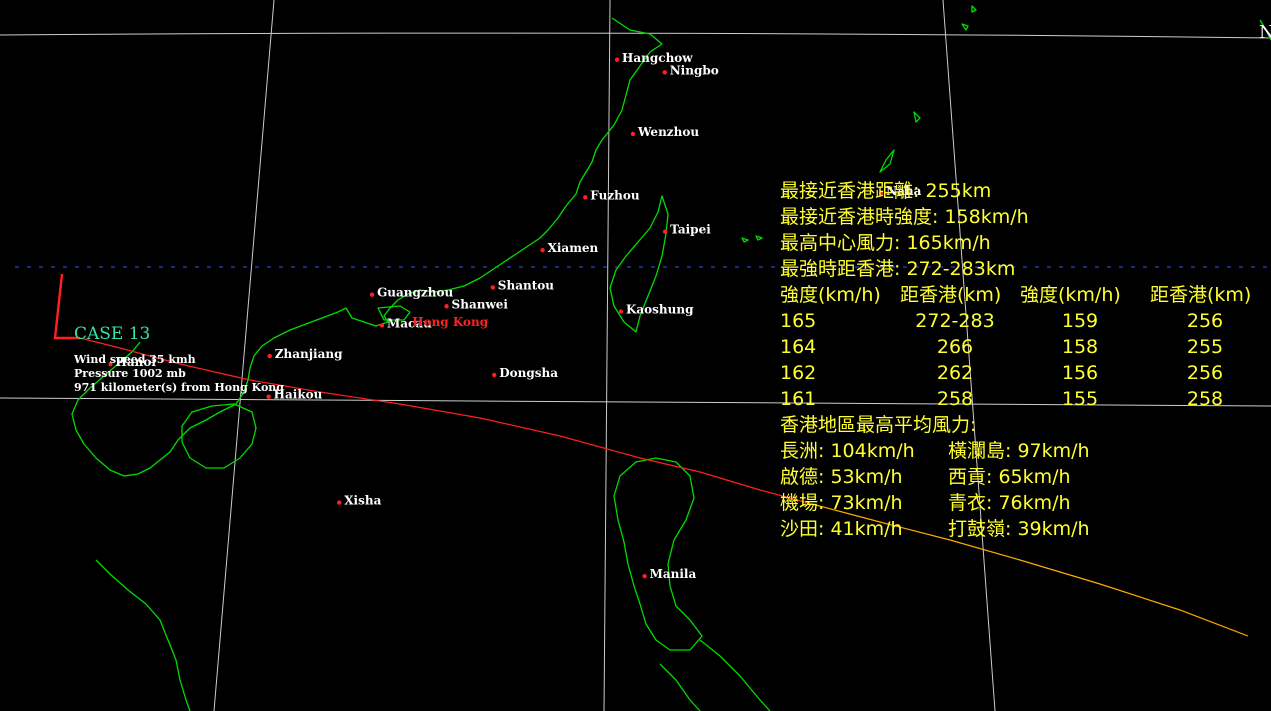 This screenshot has width=1271, height=711. Describe the element at coordinates (1080, 399) in the screenshot. I see `table-cell: 155` at that location.